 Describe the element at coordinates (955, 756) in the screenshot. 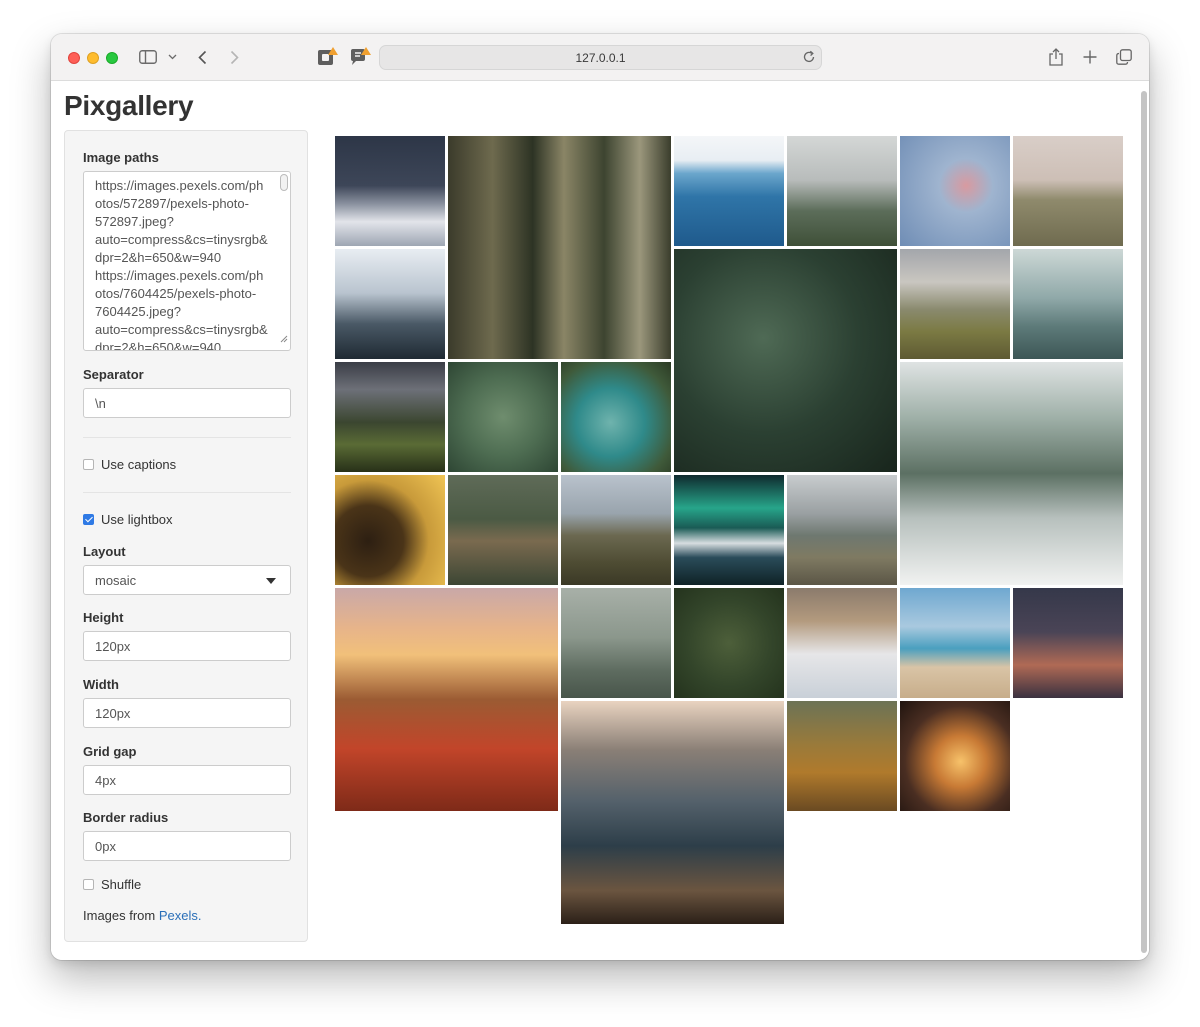

I see `sunset-heart-photo` at that location.